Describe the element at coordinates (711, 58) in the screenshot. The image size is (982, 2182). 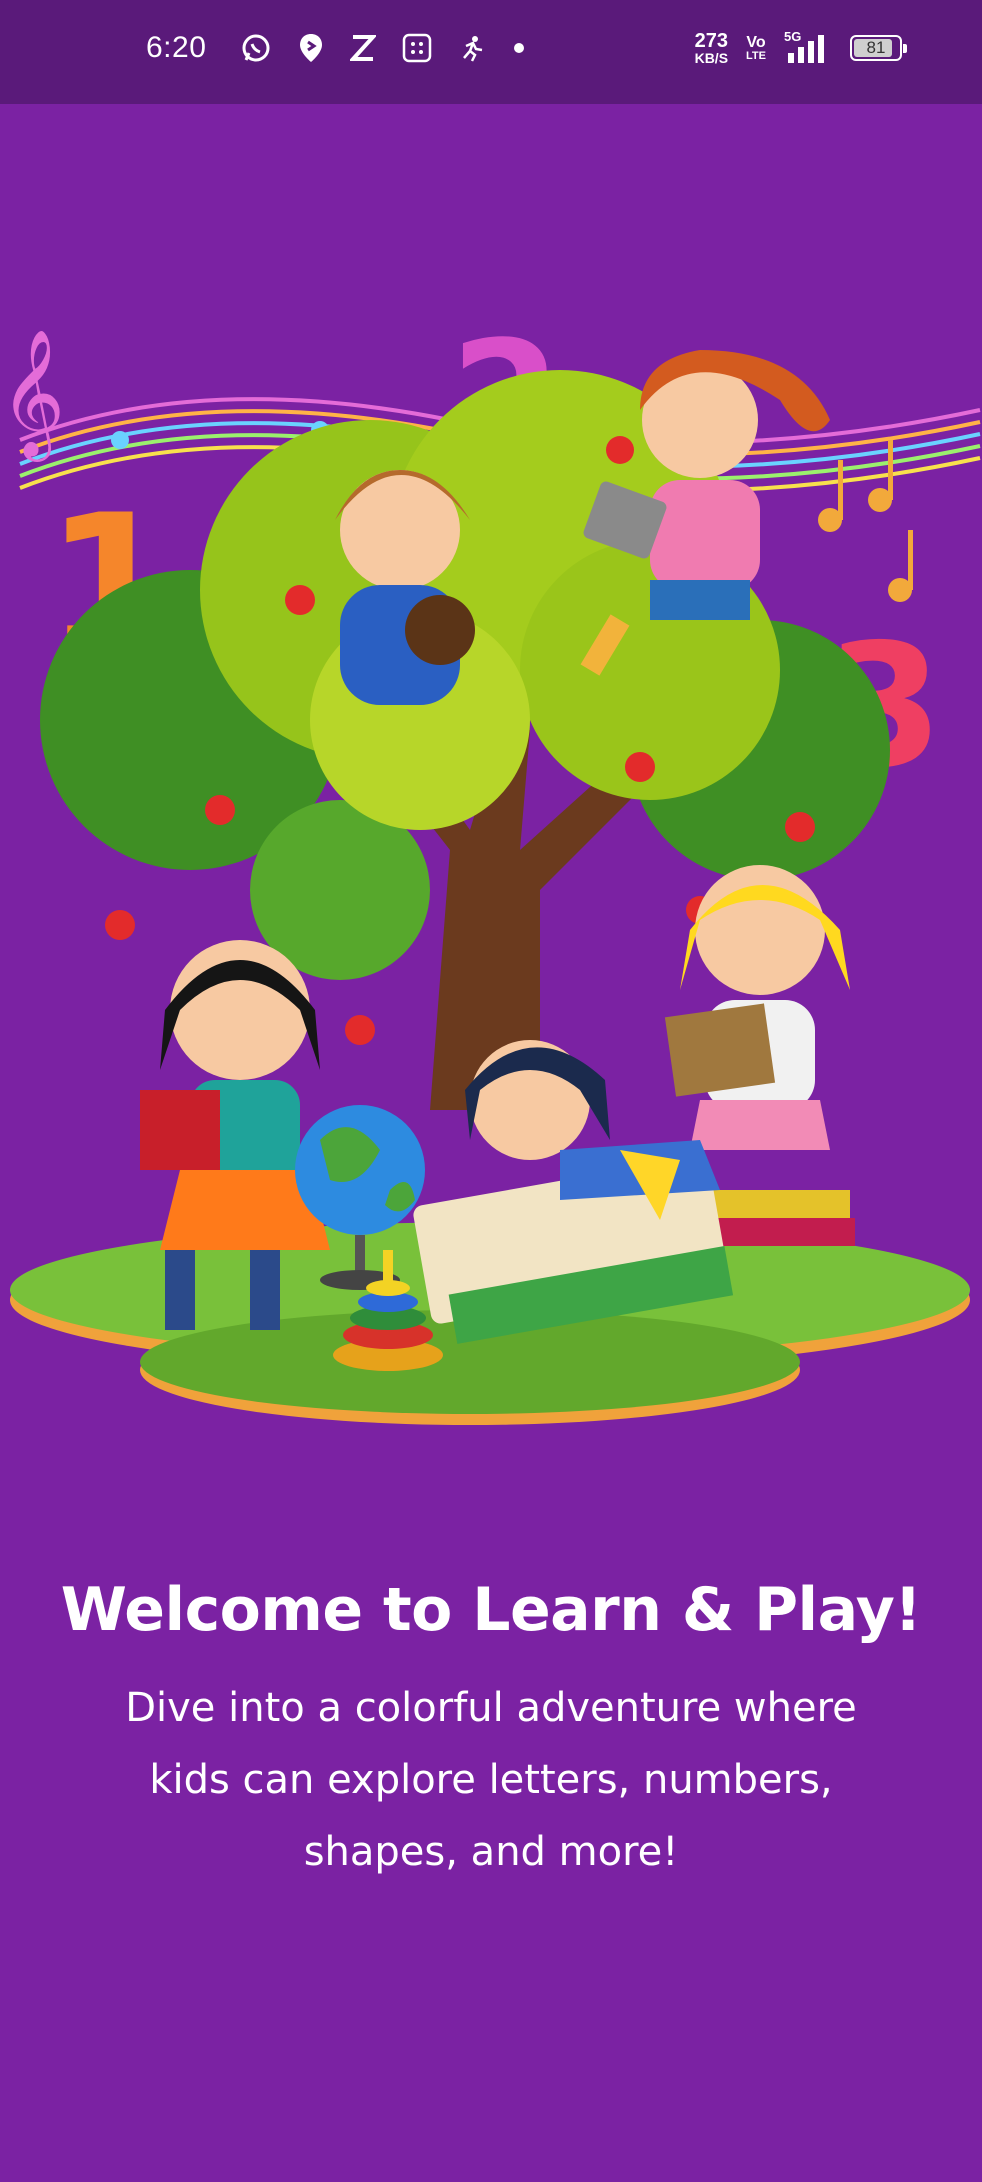
I see `network-speed-unit: KB/S` at that location.